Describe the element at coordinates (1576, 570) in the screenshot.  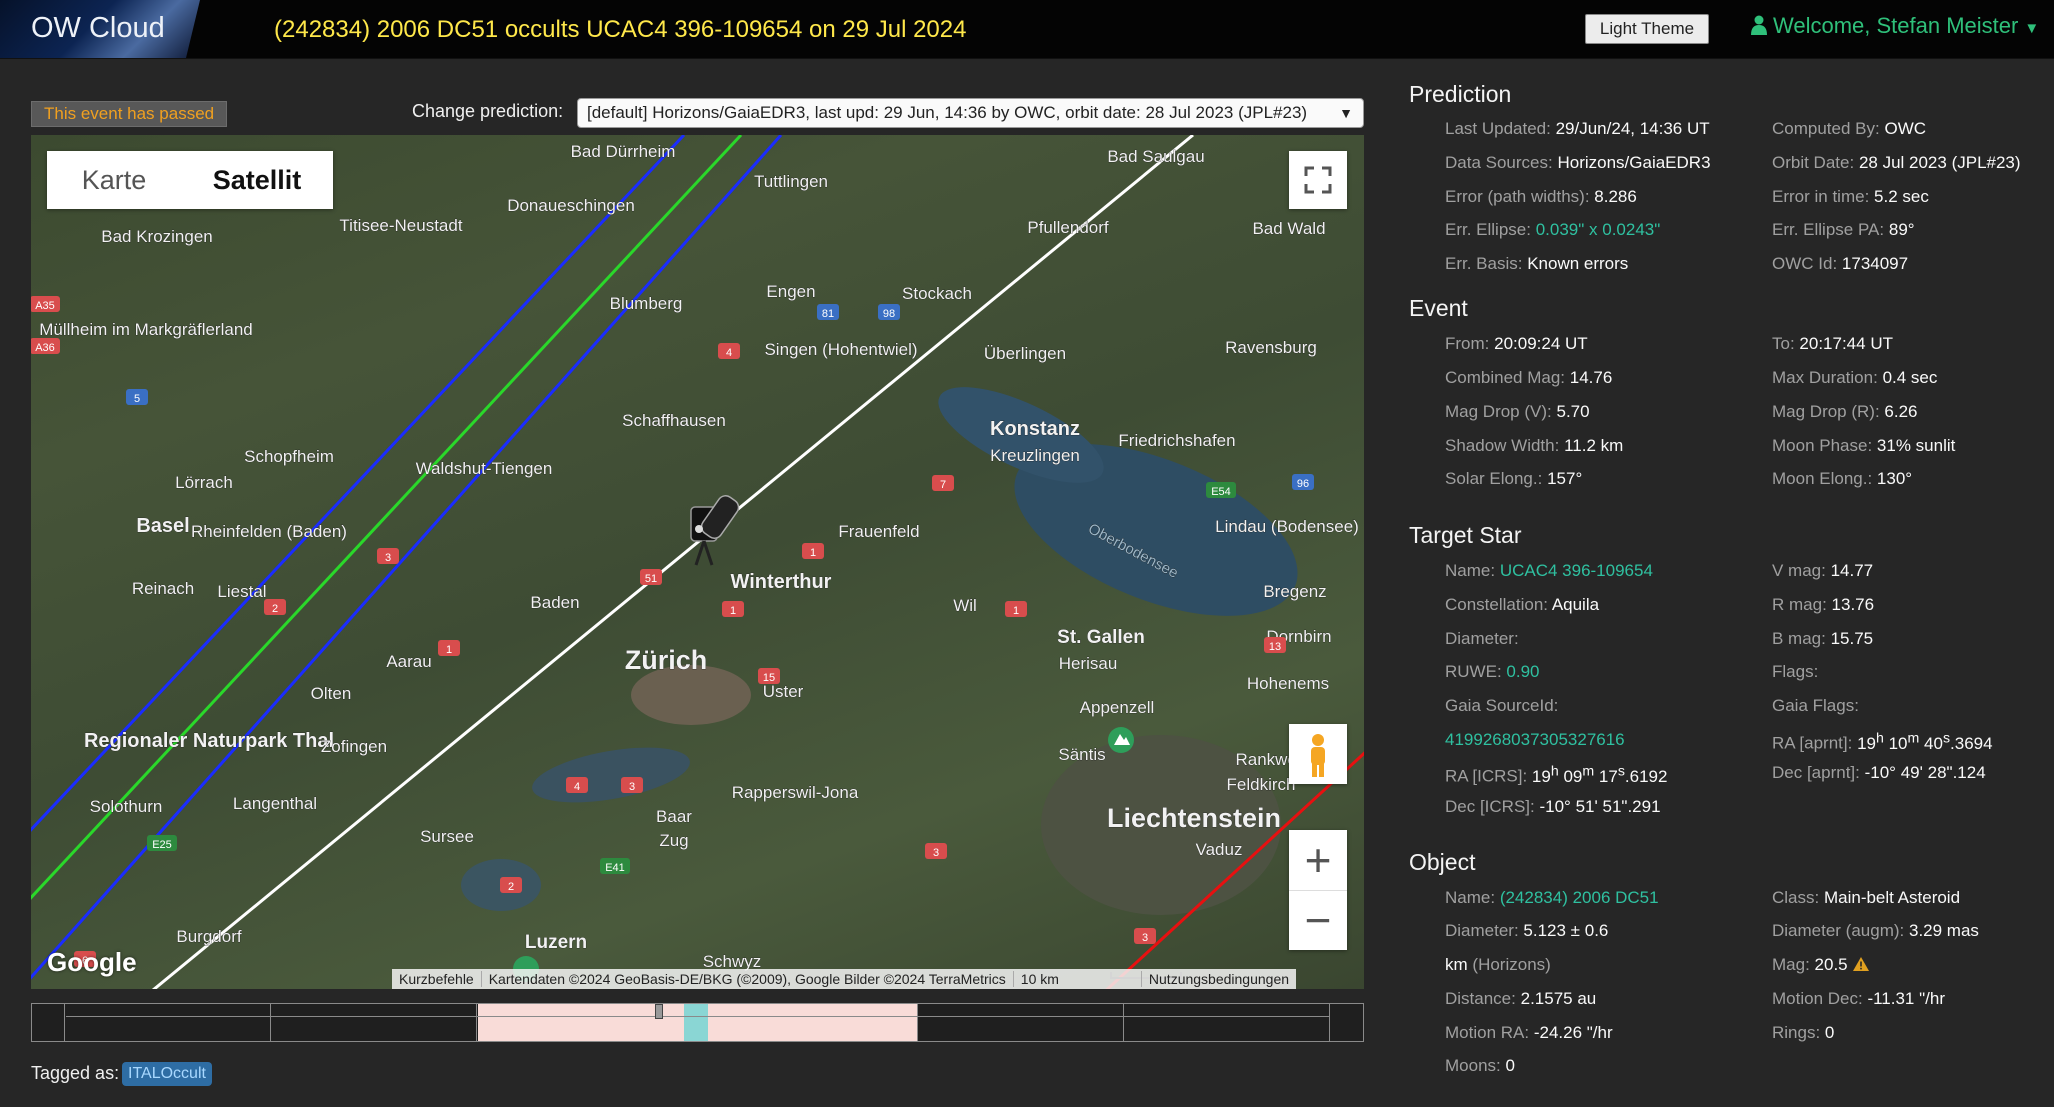
I see `star-name-link: UCAC4 396-109654` at that location.